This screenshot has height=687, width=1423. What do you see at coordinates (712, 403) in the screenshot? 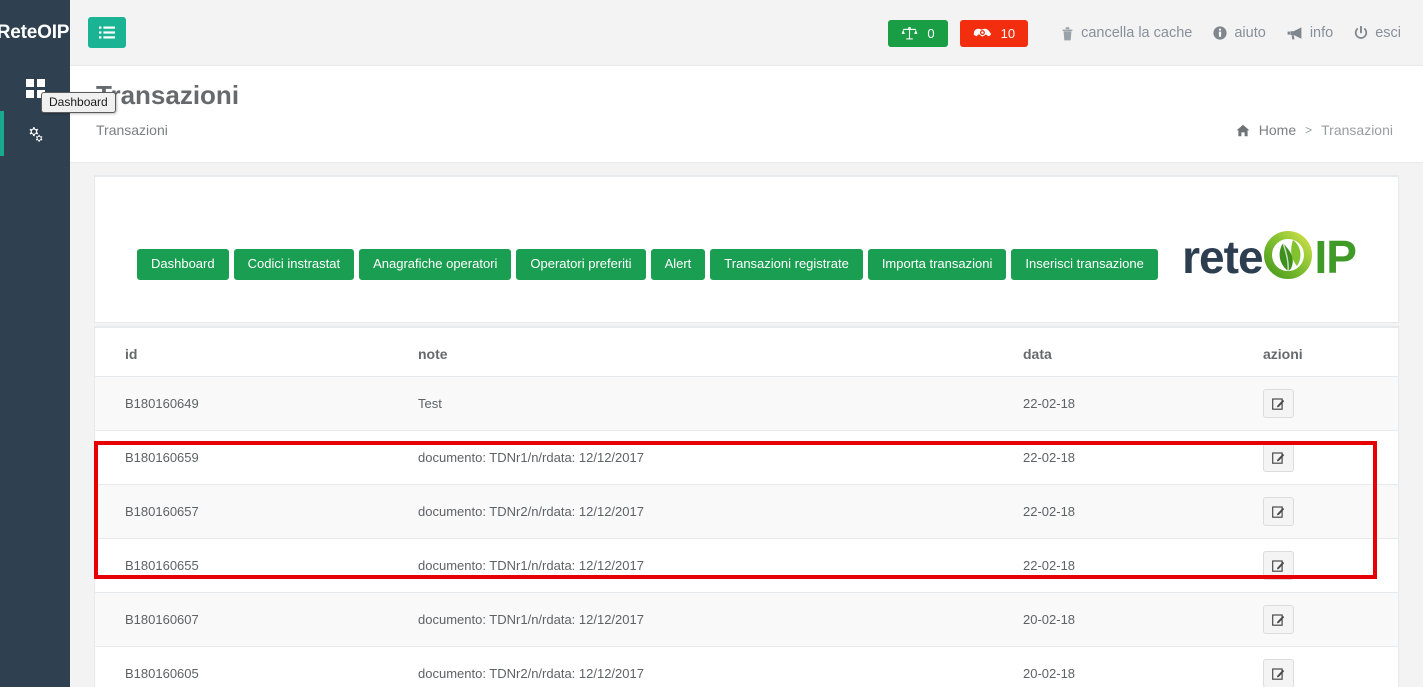
I see `cell-note: Test` at bounding box center [712, 403].